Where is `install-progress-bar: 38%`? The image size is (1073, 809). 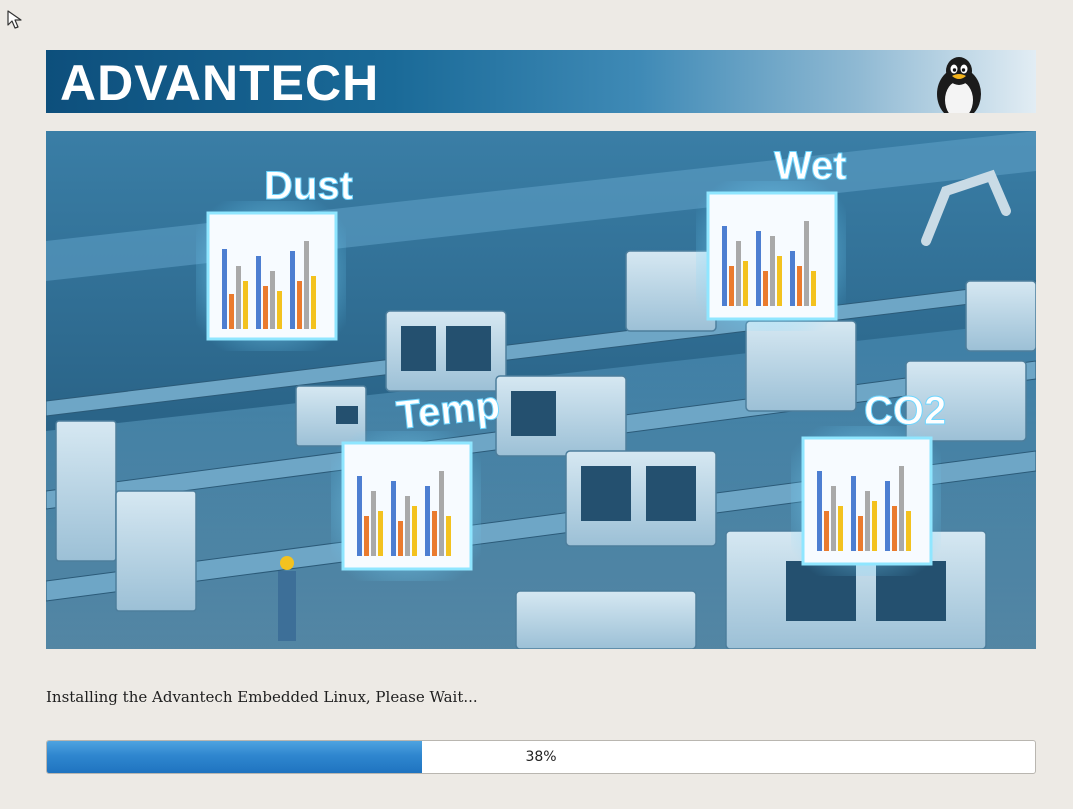 install-progress-bar: 38% is located at coordinates (541, 757).